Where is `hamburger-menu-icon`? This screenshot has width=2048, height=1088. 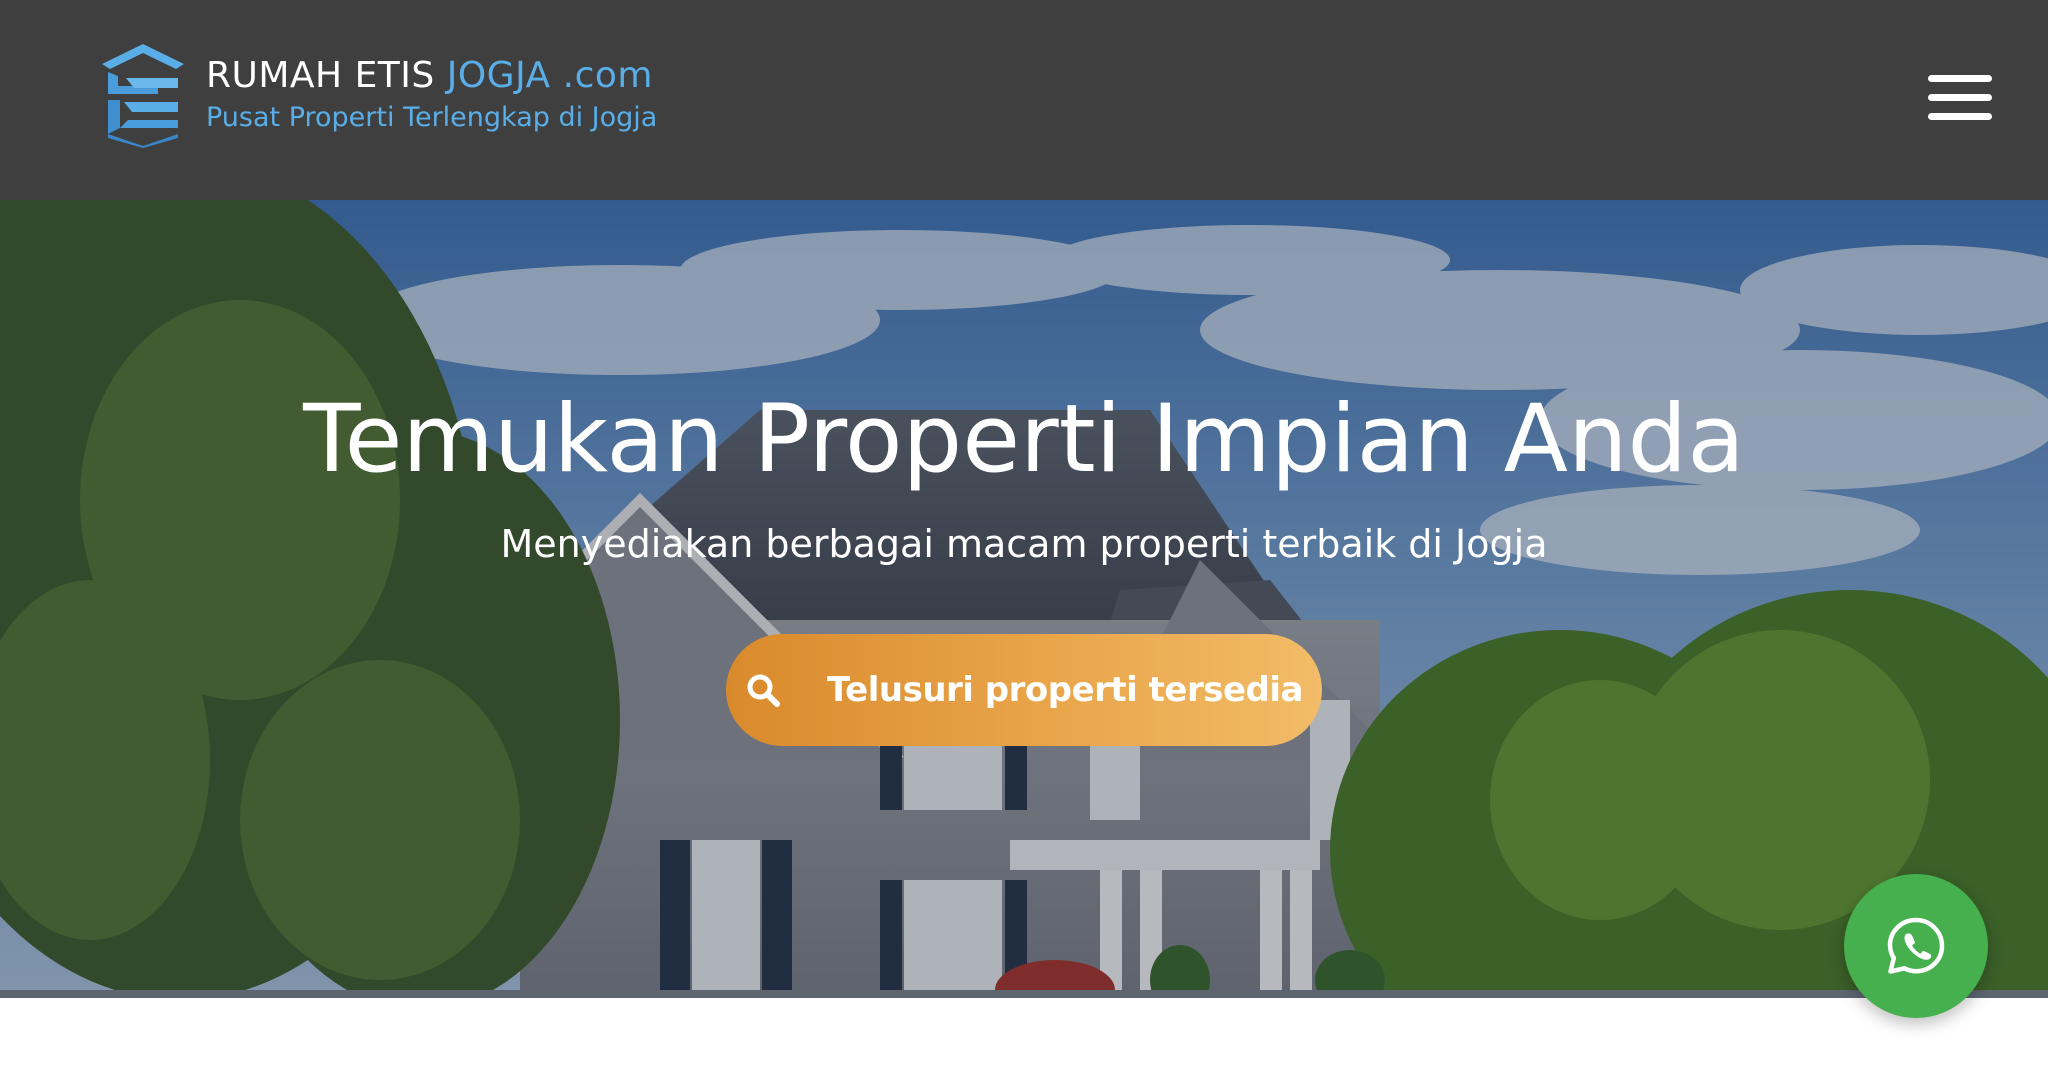 hamburger-menu-icon is located at coordinates (1962, 98).